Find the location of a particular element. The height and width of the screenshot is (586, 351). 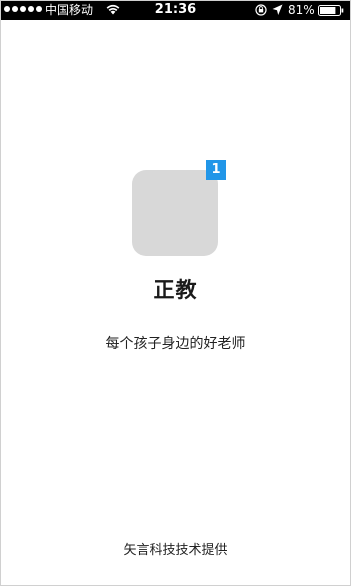

app-name: 正教 is located at coordinates (175, 290).